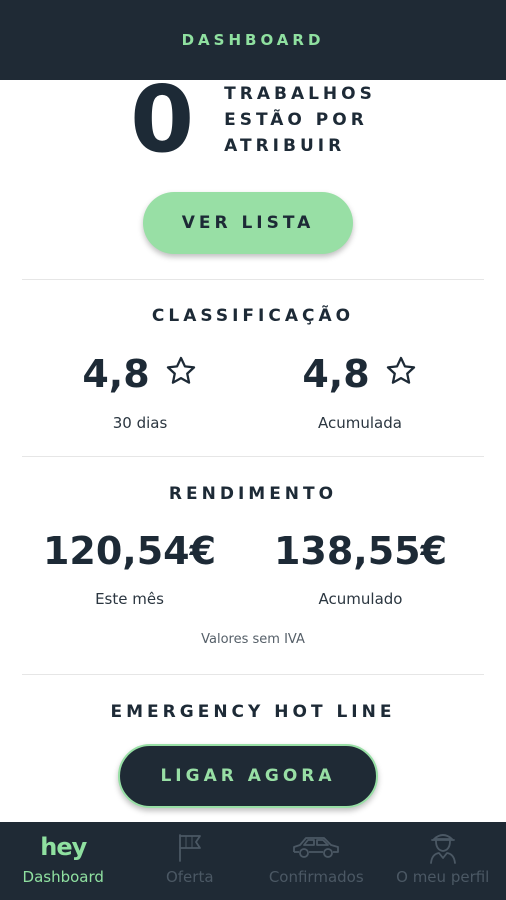  Describe the element at coordinates (300, 94) in the screenshot. I see `pending-jobs-line-1: TRABALHOS` at that location.